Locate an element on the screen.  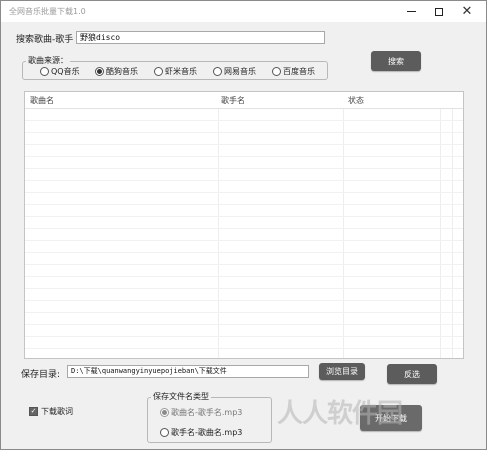
source-option-label: 酷狗音乐 is located at coordinates (122, 71).